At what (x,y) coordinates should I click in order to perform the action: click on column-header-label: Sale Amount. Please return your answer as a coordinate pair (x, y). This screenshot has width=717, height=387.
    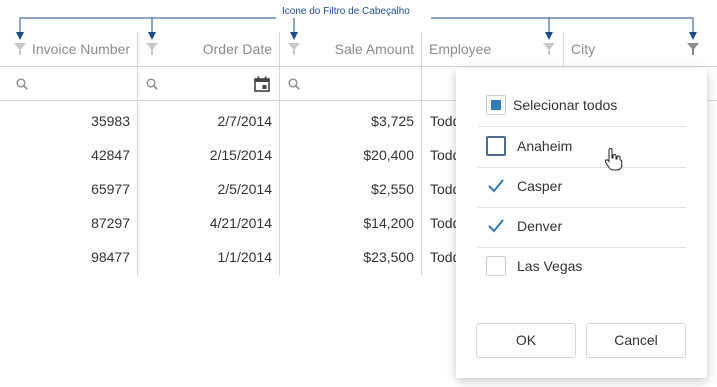
    Looking at the image, I should click on (374, 49).